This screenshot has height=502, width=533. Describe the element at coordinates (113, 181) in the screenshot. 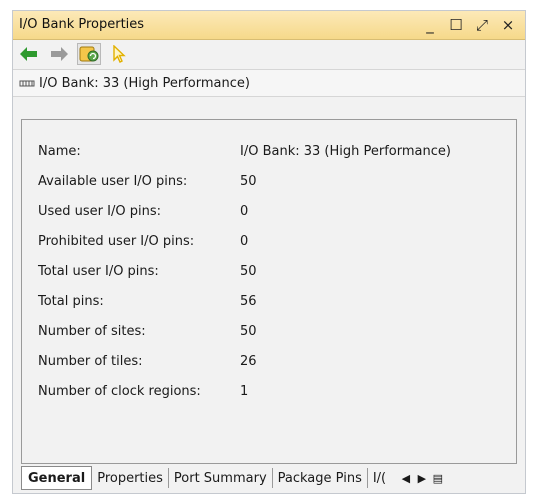

I see `property-label: Available user I/O pins:` at that location.